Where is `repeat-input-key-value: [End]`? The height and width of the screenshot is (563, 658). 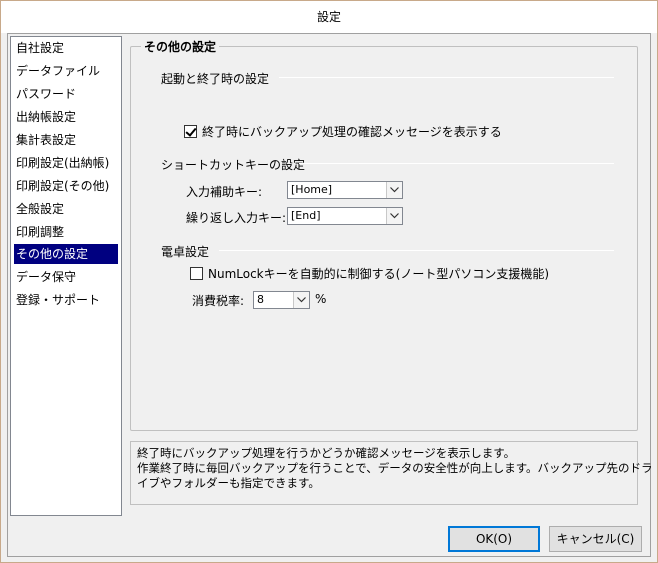 repeat-input-key-value: [End] is located at coordinates (306, 215).